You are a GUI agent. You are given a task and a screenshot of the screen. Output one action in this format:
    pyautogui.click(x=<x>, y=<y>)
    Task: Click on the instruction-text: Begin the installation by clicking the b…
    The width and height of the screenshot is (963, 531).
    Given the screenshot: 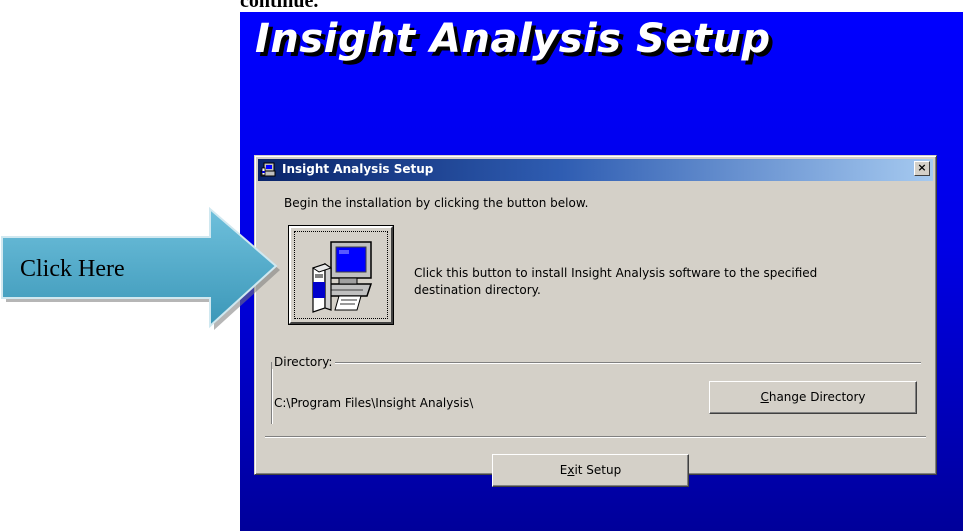 What is the action you would take?
    pyautogui.click(x=436, y=203)
    